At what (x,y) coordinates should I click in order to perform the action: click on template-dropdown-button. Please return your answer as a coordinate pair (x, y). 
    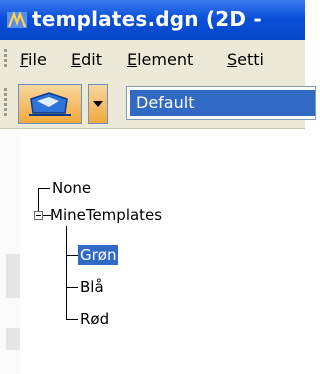
    Looking at the image, I should click on (98, 104).